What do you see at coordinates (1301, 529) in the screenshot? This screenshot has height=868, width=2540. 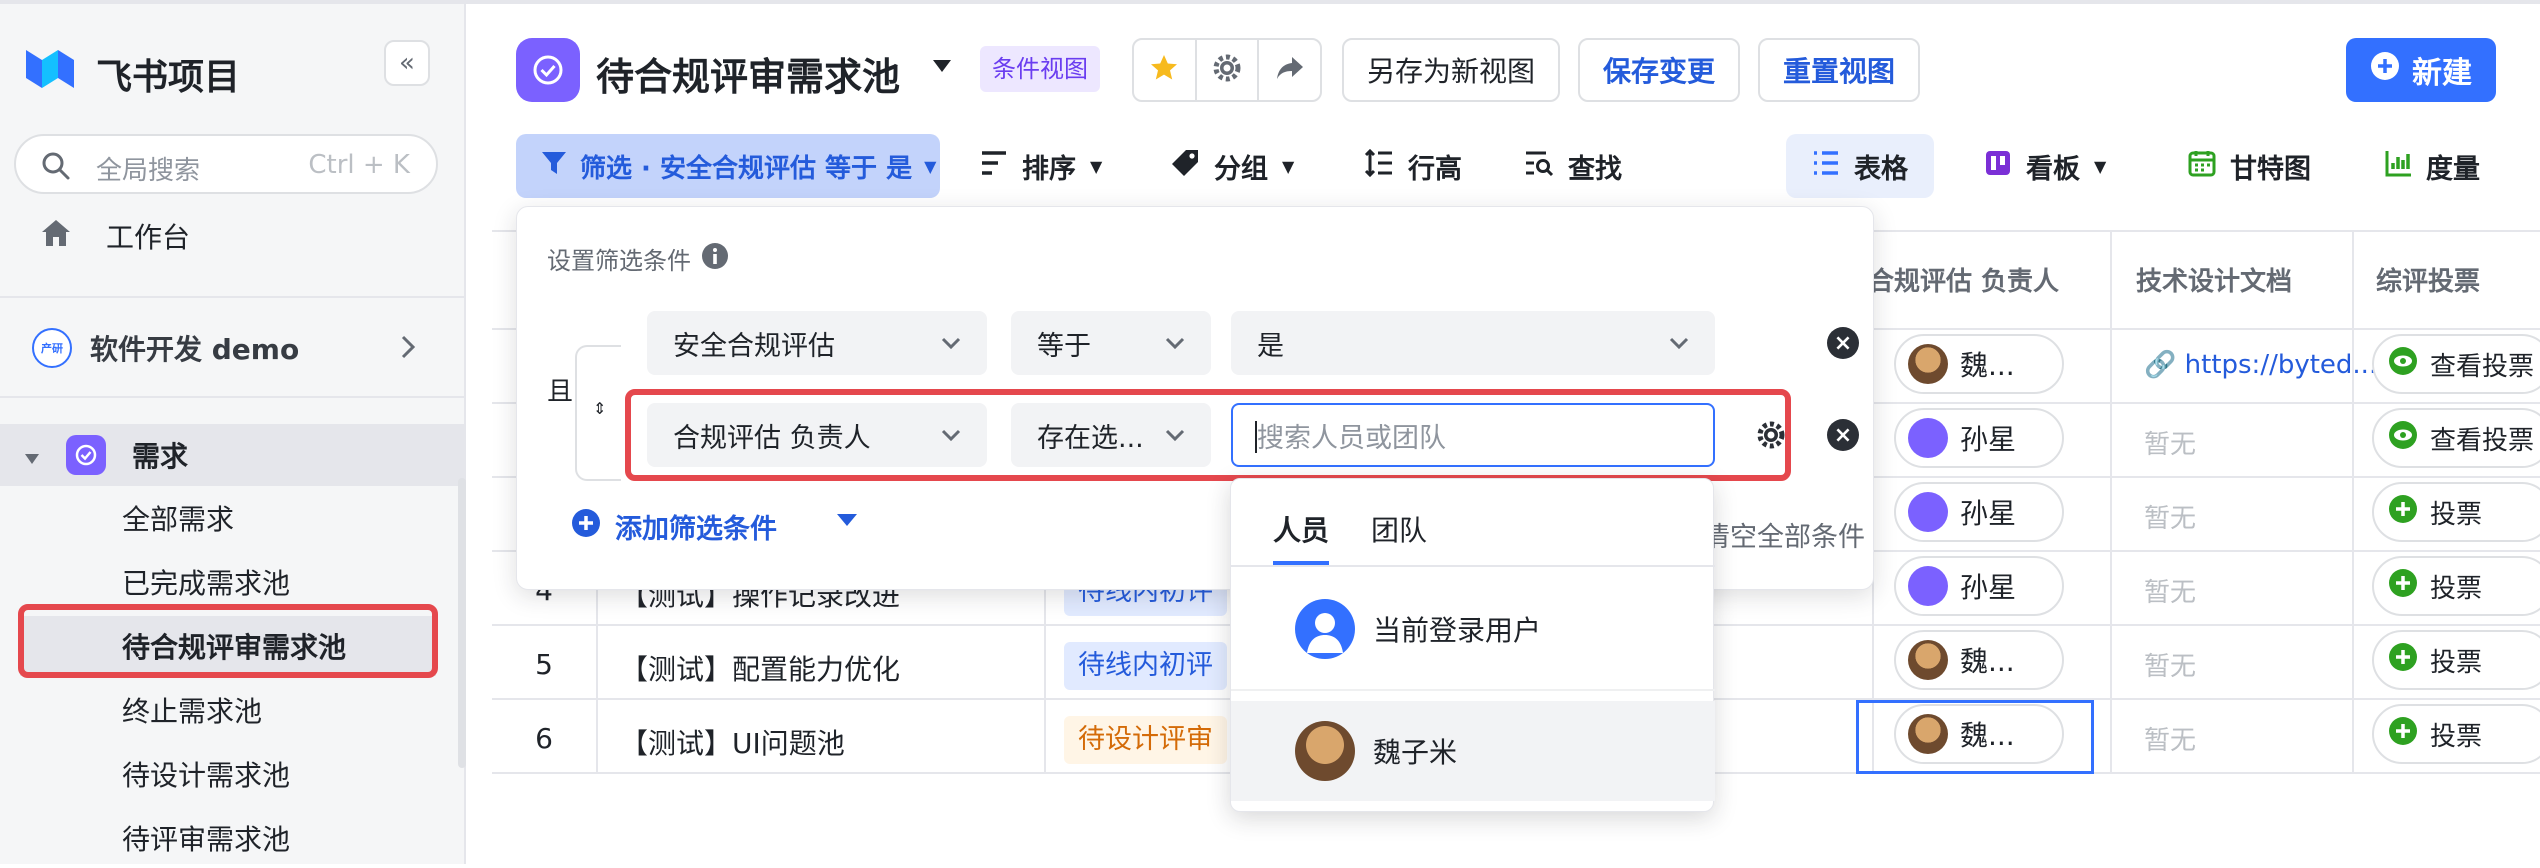 I see `tab-people: 人员` at bounding box center [1301, 529].